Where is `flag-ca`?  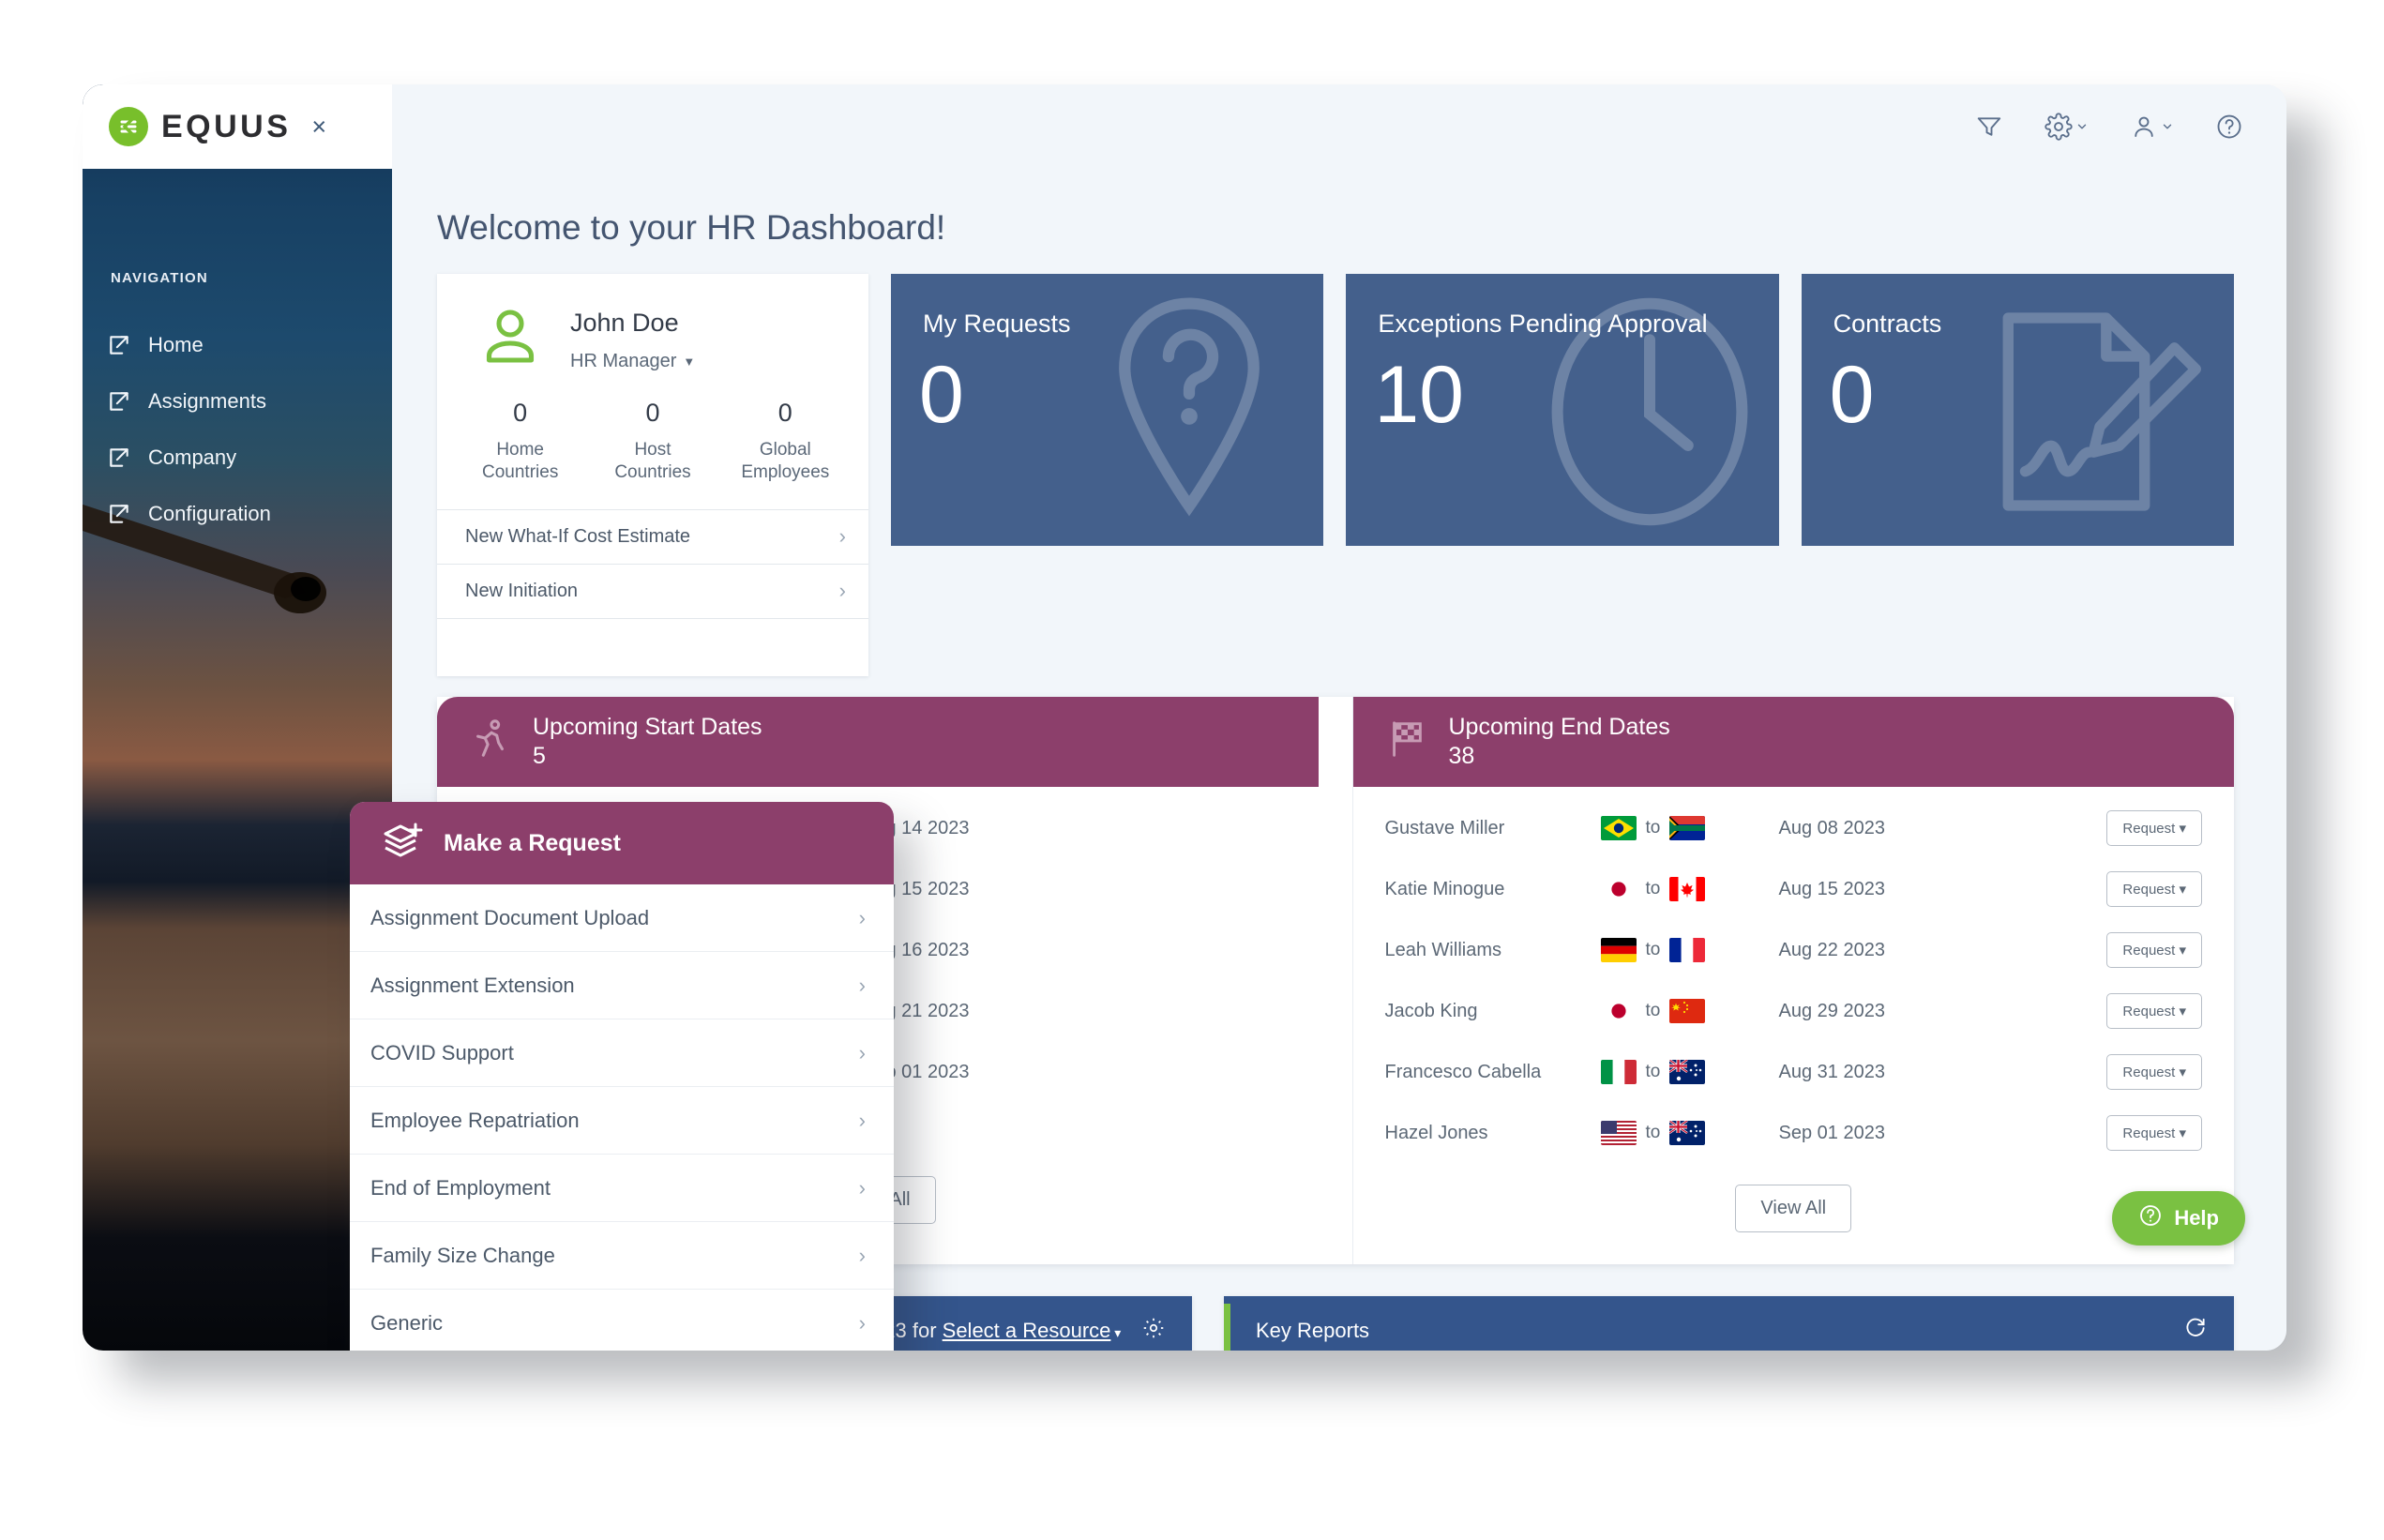 flag-ca is located at coordinates (1687, 889).